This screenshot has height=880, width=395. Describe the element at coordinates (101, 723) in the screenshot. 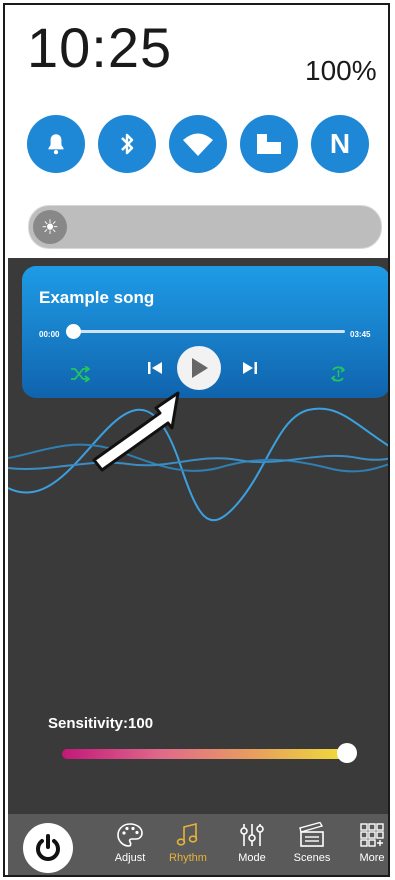

I see `sensitivity-label: Sensitivity:100` at that location.